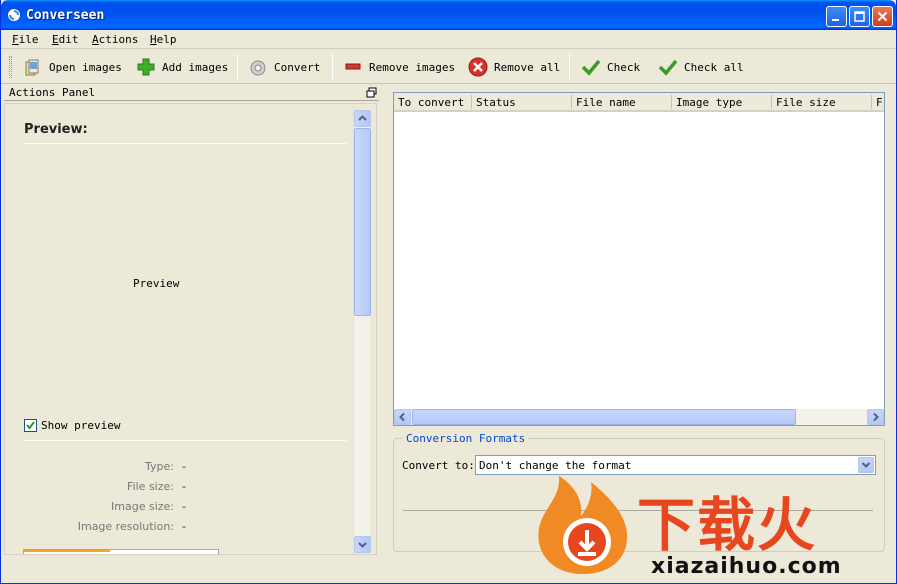  I want to click on remove-all-button: Remove all, so click(514, 67).